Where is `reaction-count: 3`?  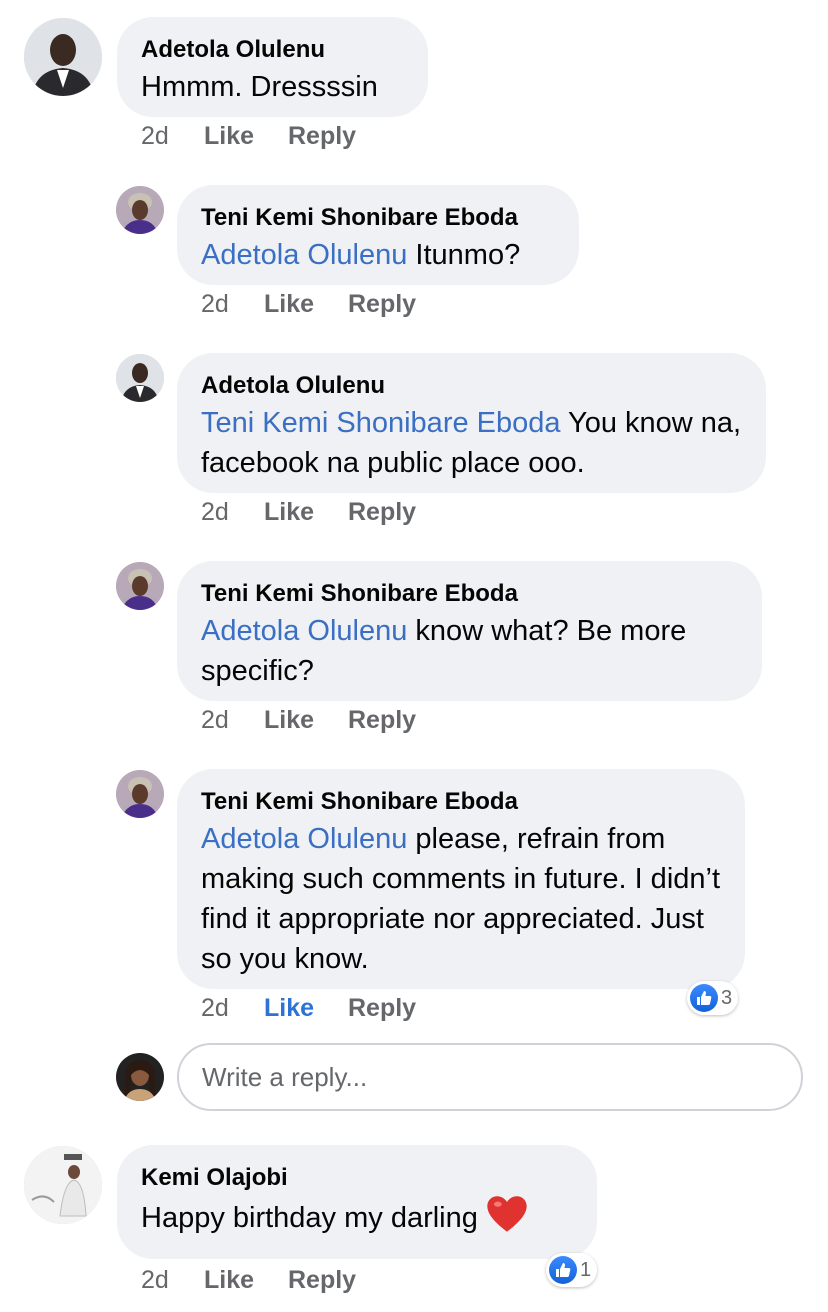
reaction-count: 3 is located at coordinates (713, 998).